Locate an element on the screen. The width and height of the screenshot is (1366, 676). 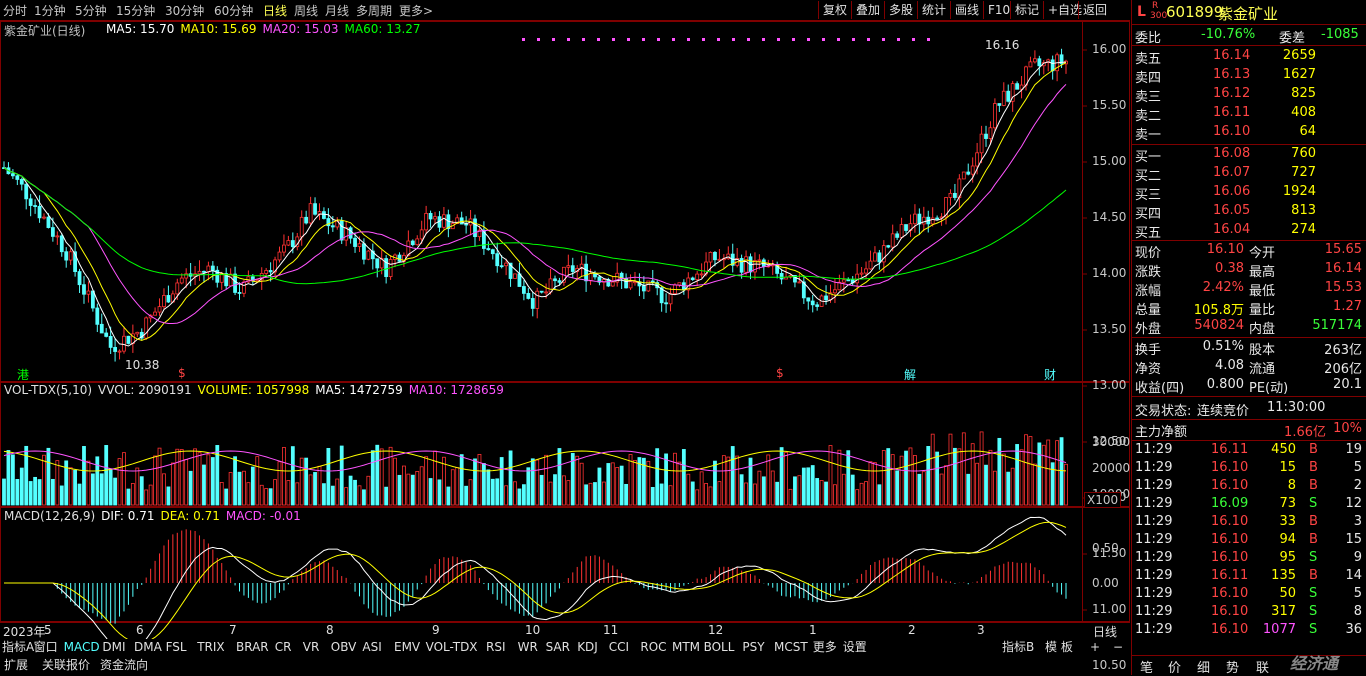
indicator-right-tab-2: + is located at coordinates (1095, 647).